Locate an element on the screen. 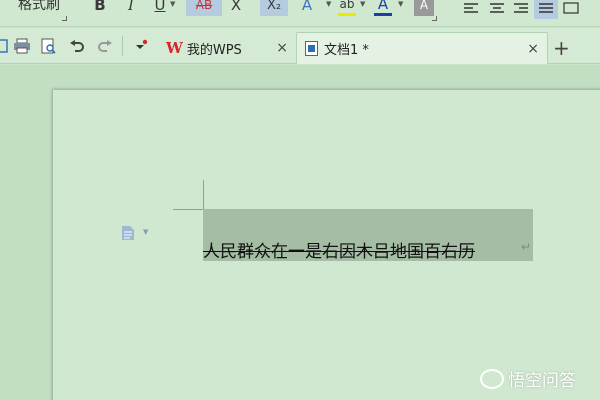  character-shading-button: A is located at coordinates (424, 8).